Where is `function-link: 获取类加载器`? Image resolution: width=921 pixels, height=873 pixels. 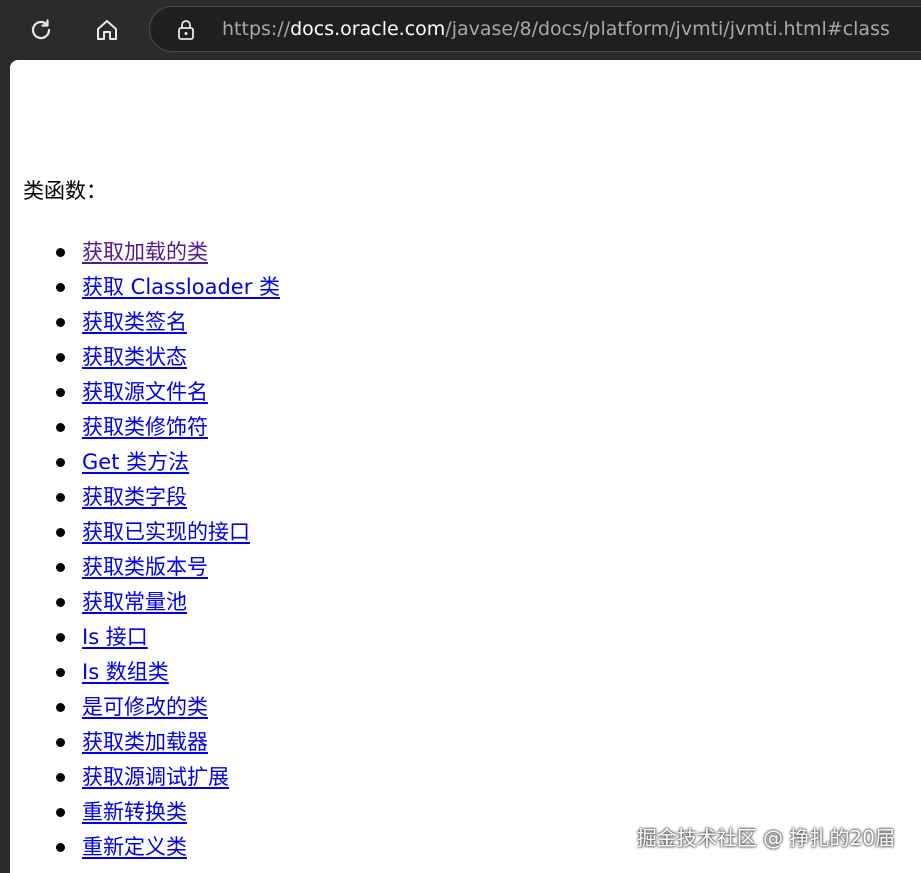 function-link: 获取类加载器 is located at coordinates (145, 742).